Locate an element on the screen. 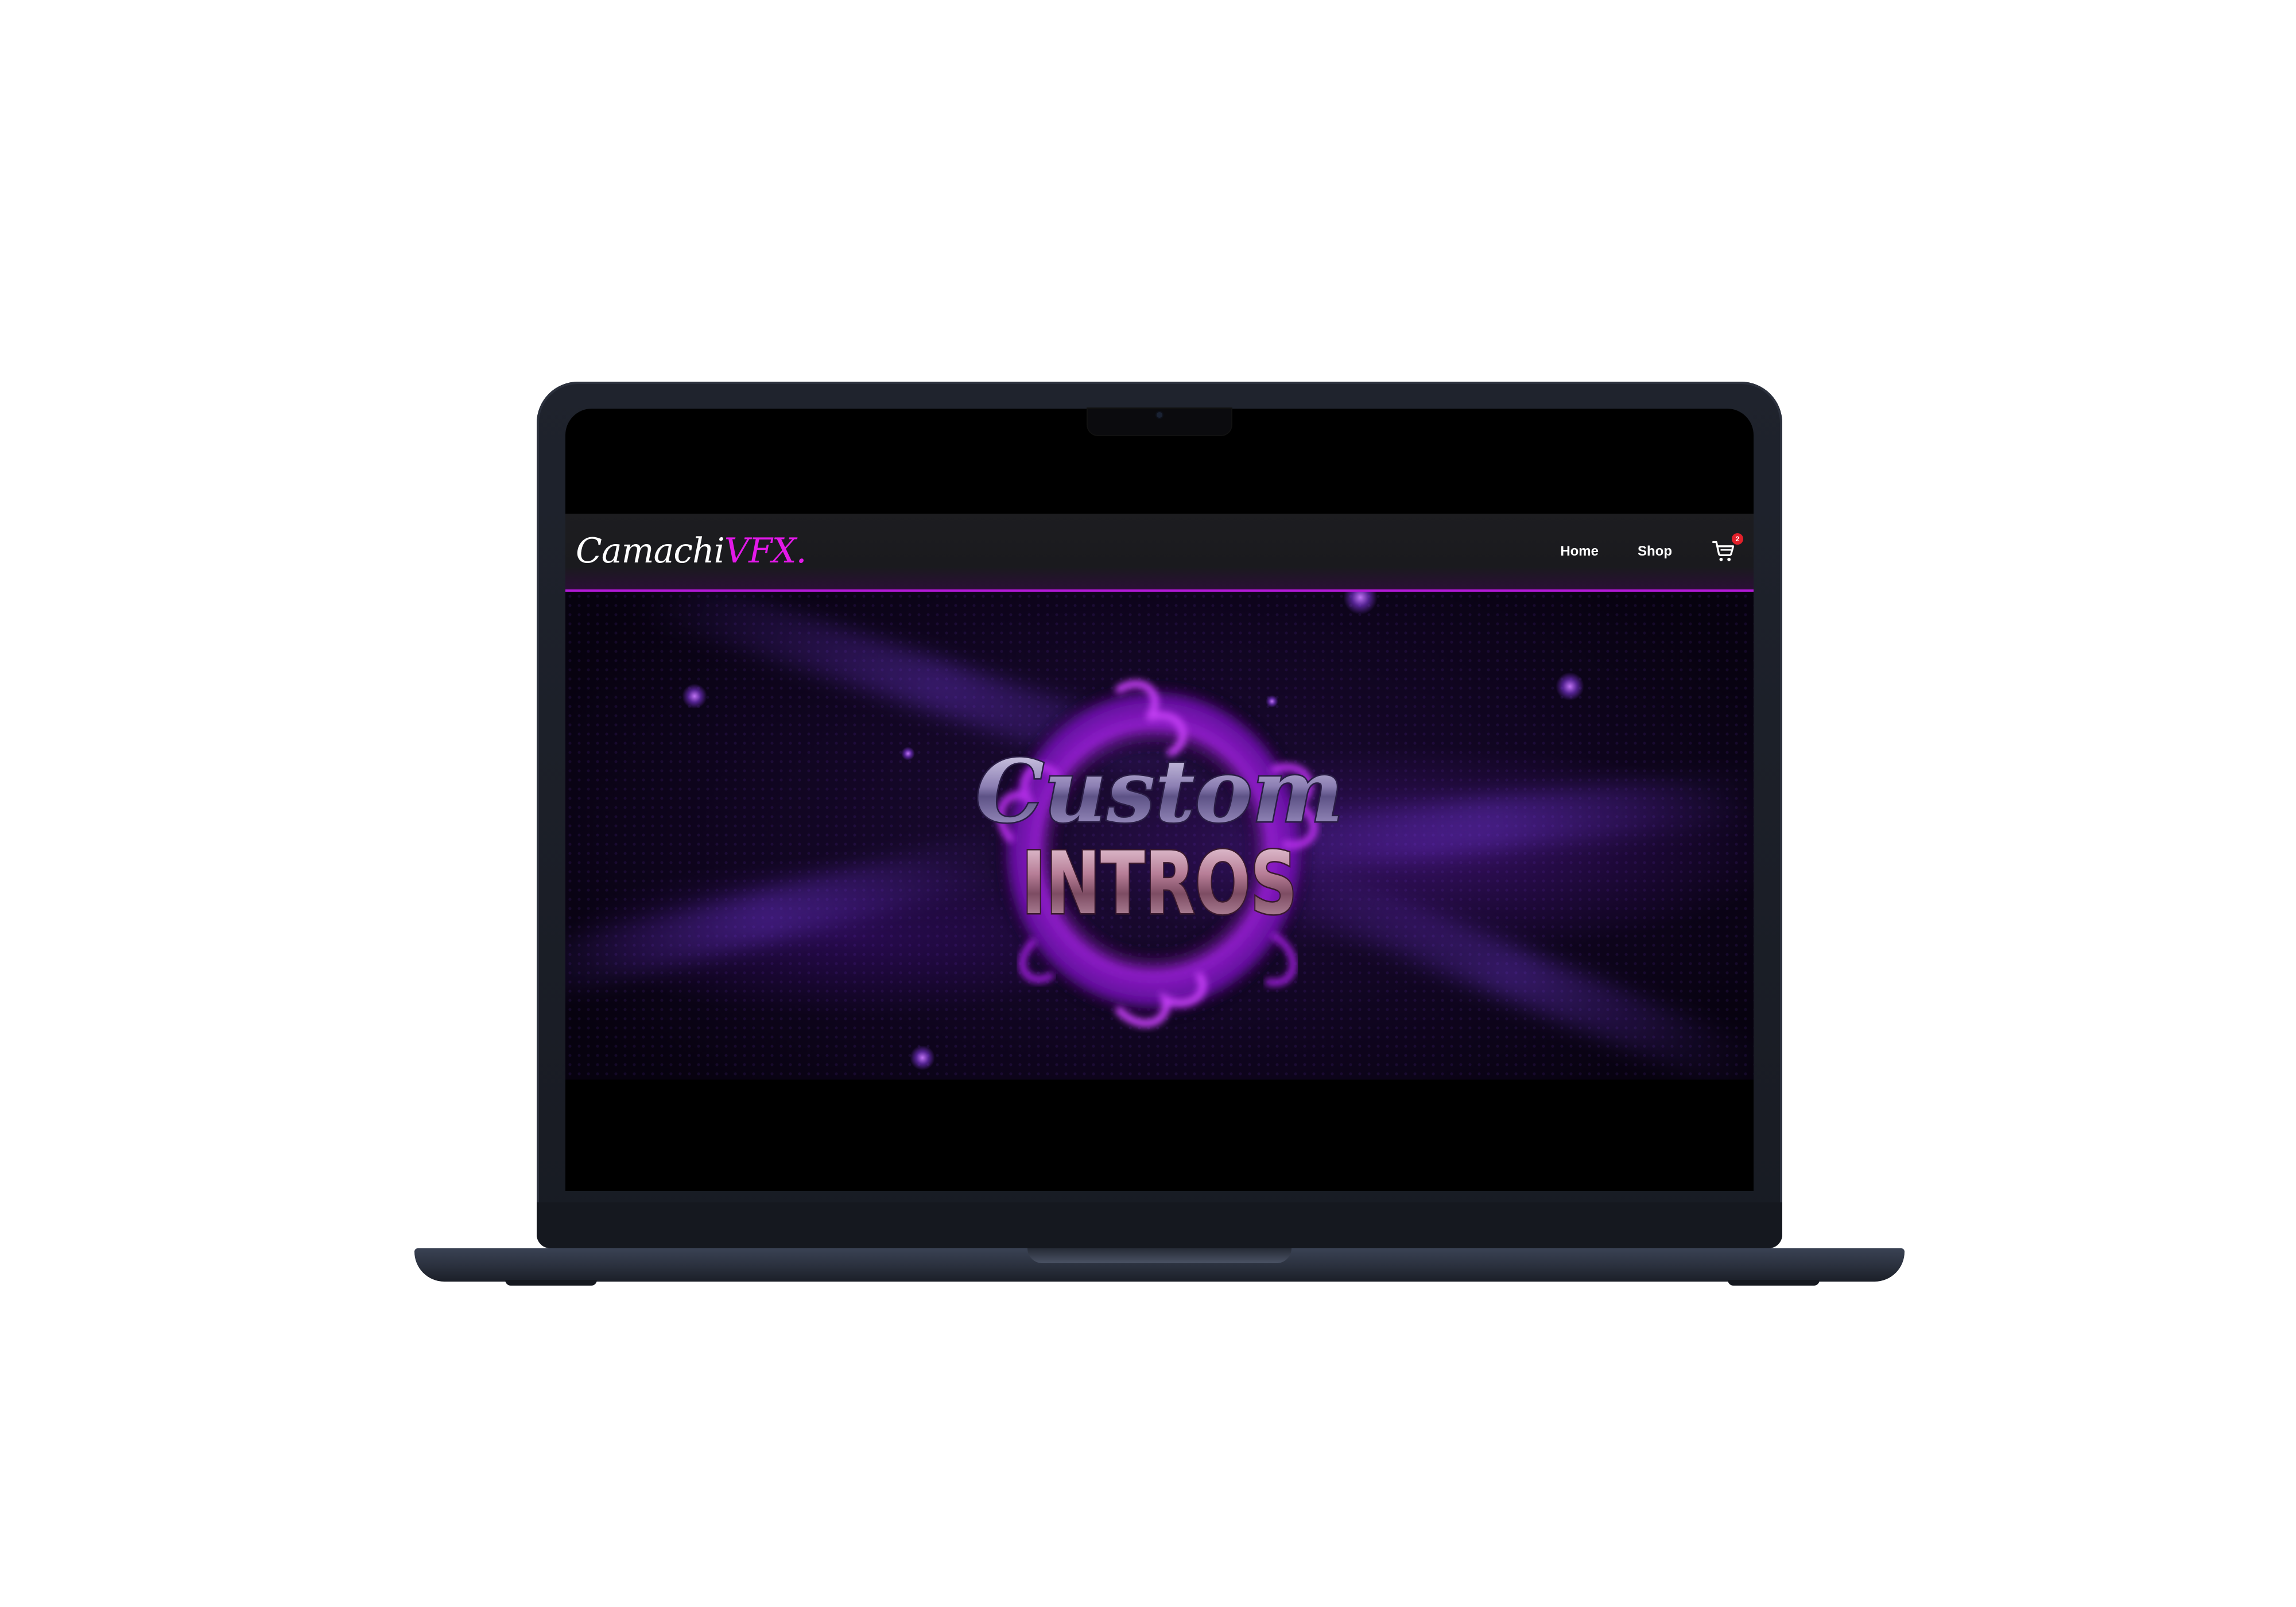  site-header: CamachiVFX. Home Shop 2 is located at coordinates (1159, 553).